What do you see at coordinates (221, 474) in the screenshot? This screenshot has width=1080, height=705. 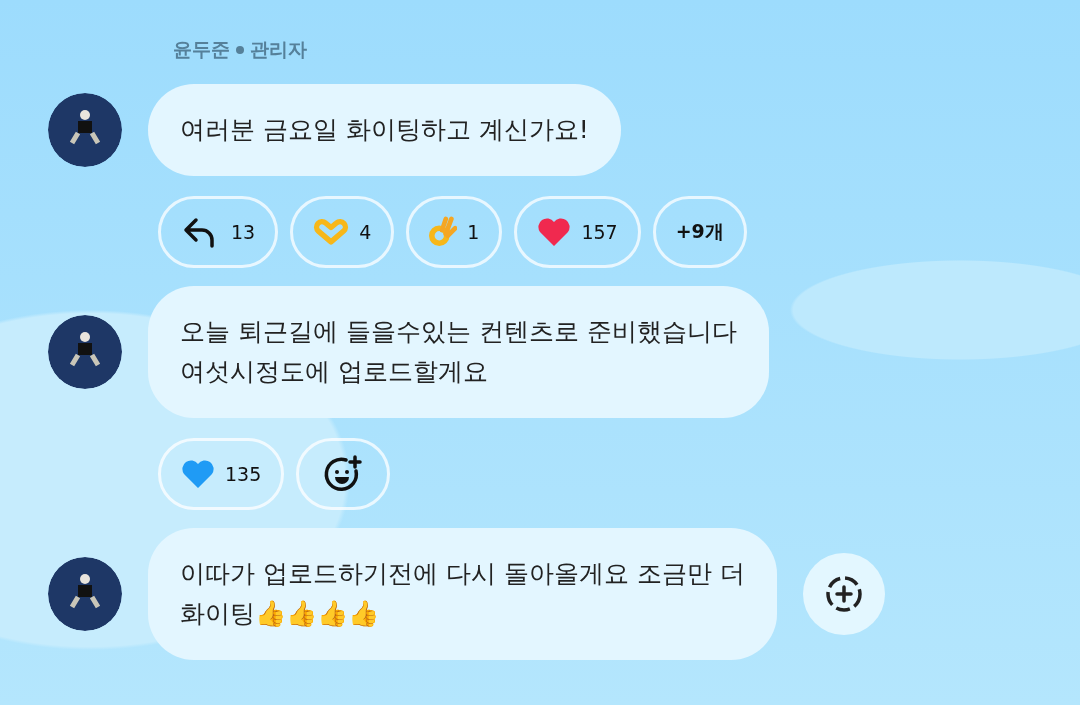 I see `reaction-button: 135` at bounding box center [221, 474].